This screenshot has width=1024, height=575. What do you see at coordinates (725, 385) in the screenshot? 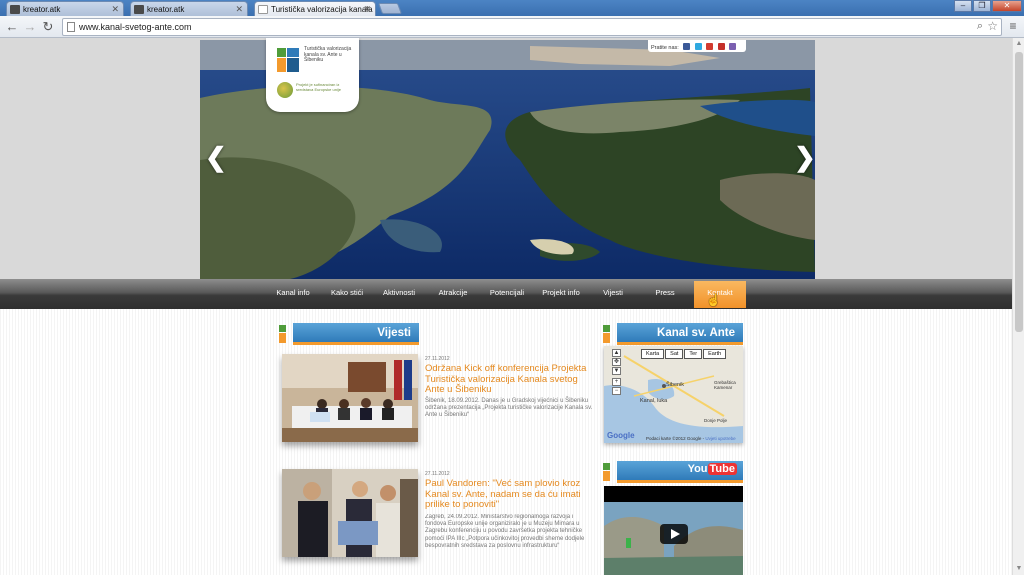
I see `map-label: Grebaštica Kamenar` at bounding box center [725, 385].